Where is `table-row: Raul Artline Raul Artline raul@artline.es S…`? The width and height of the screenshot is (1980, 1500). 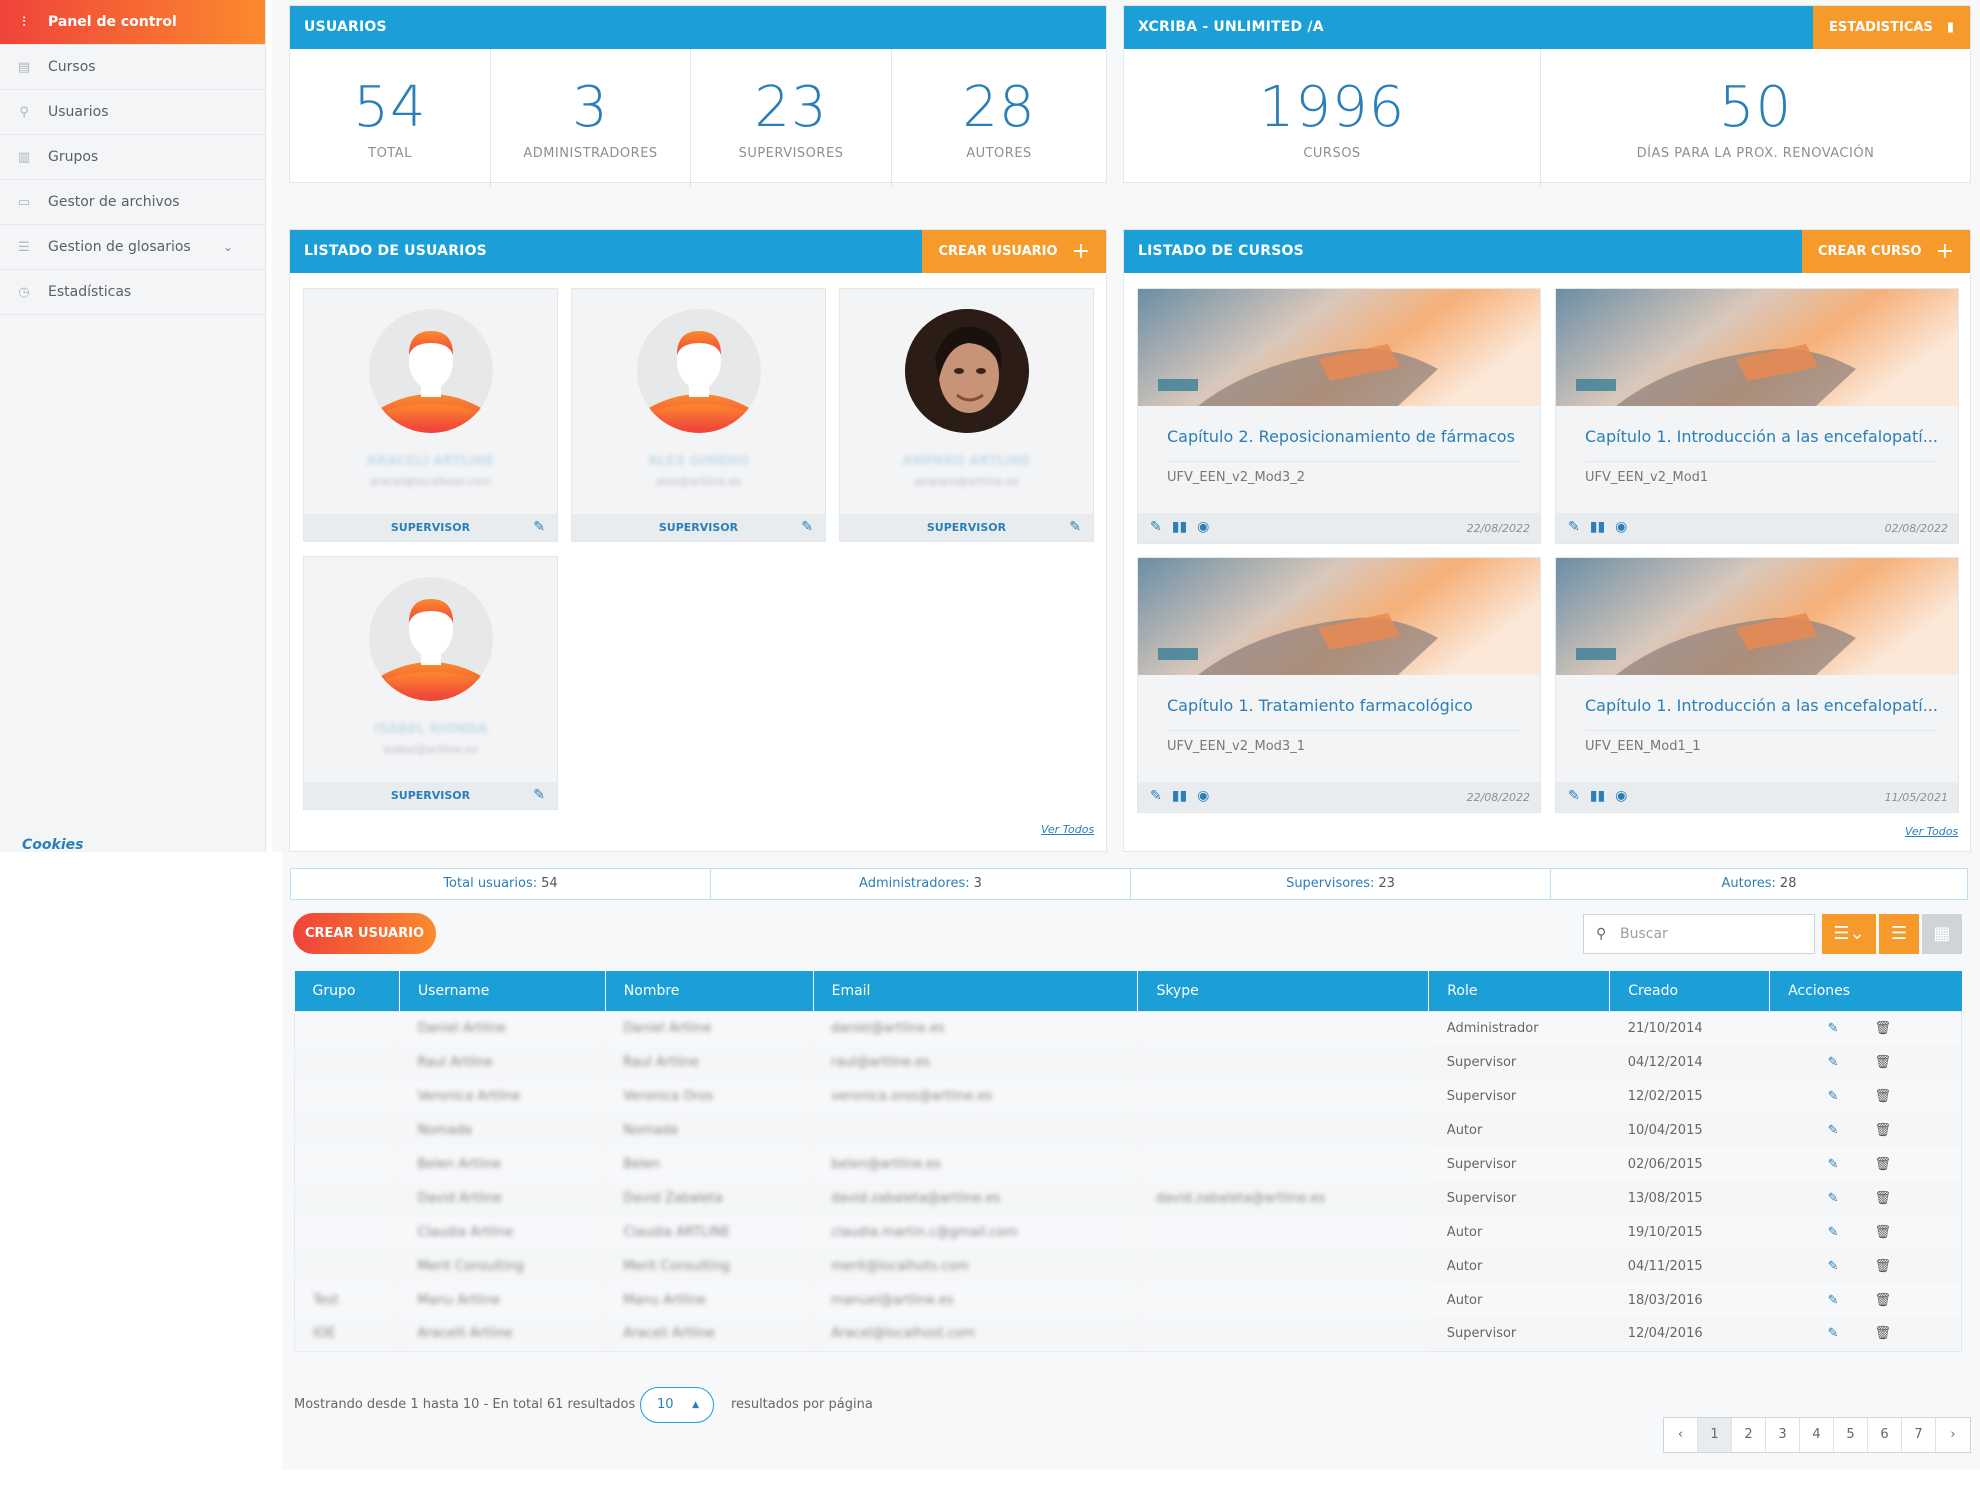 table-row: Raul Artline Raul Artline raul@artline.es S… is located at coordinates (1128, 1062).